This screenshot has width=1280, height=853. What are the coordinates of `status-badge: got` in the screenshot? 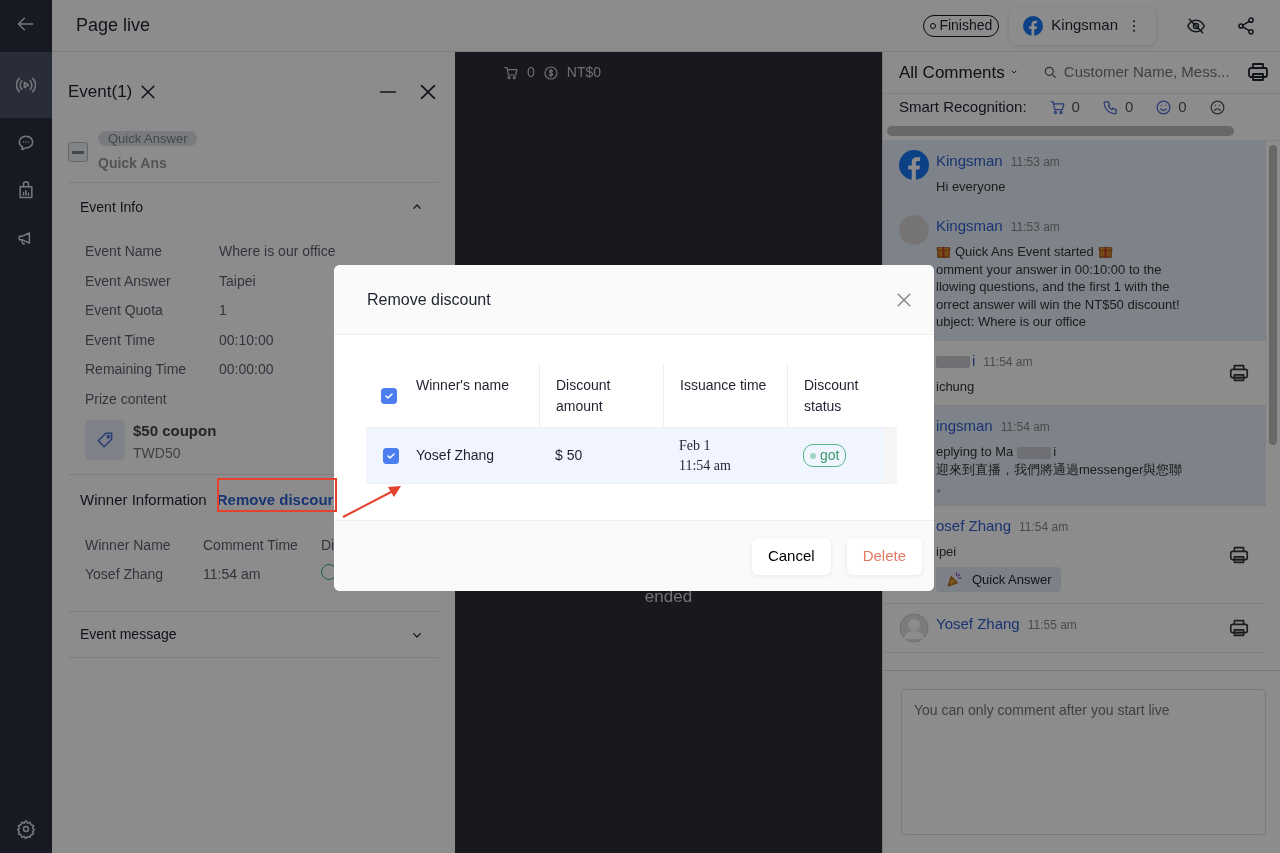 It's located at (825, 455).